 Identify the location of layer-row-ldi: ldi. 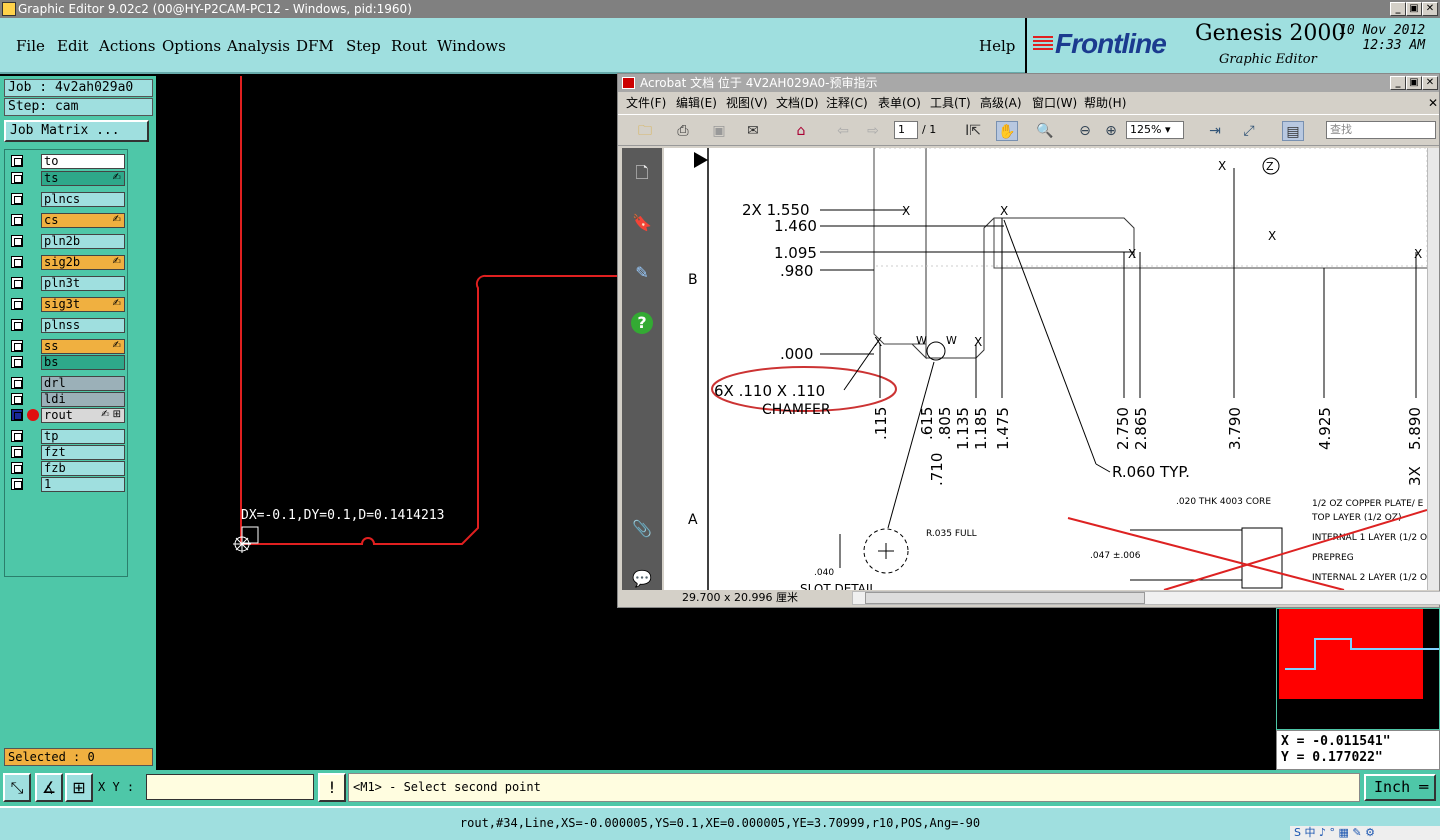
(68, 399).